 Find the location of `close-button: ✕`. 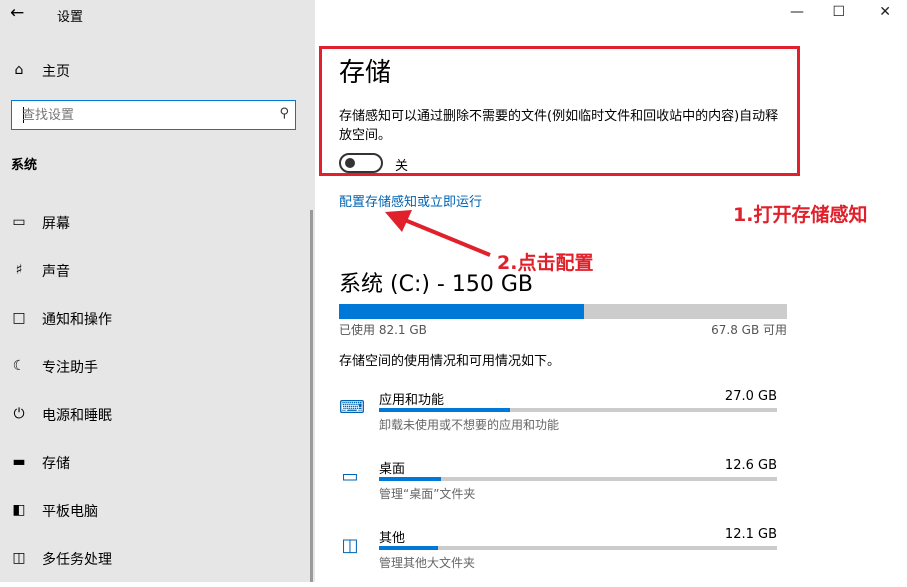

close-button: ✕ is located at coordinates (885, 12).